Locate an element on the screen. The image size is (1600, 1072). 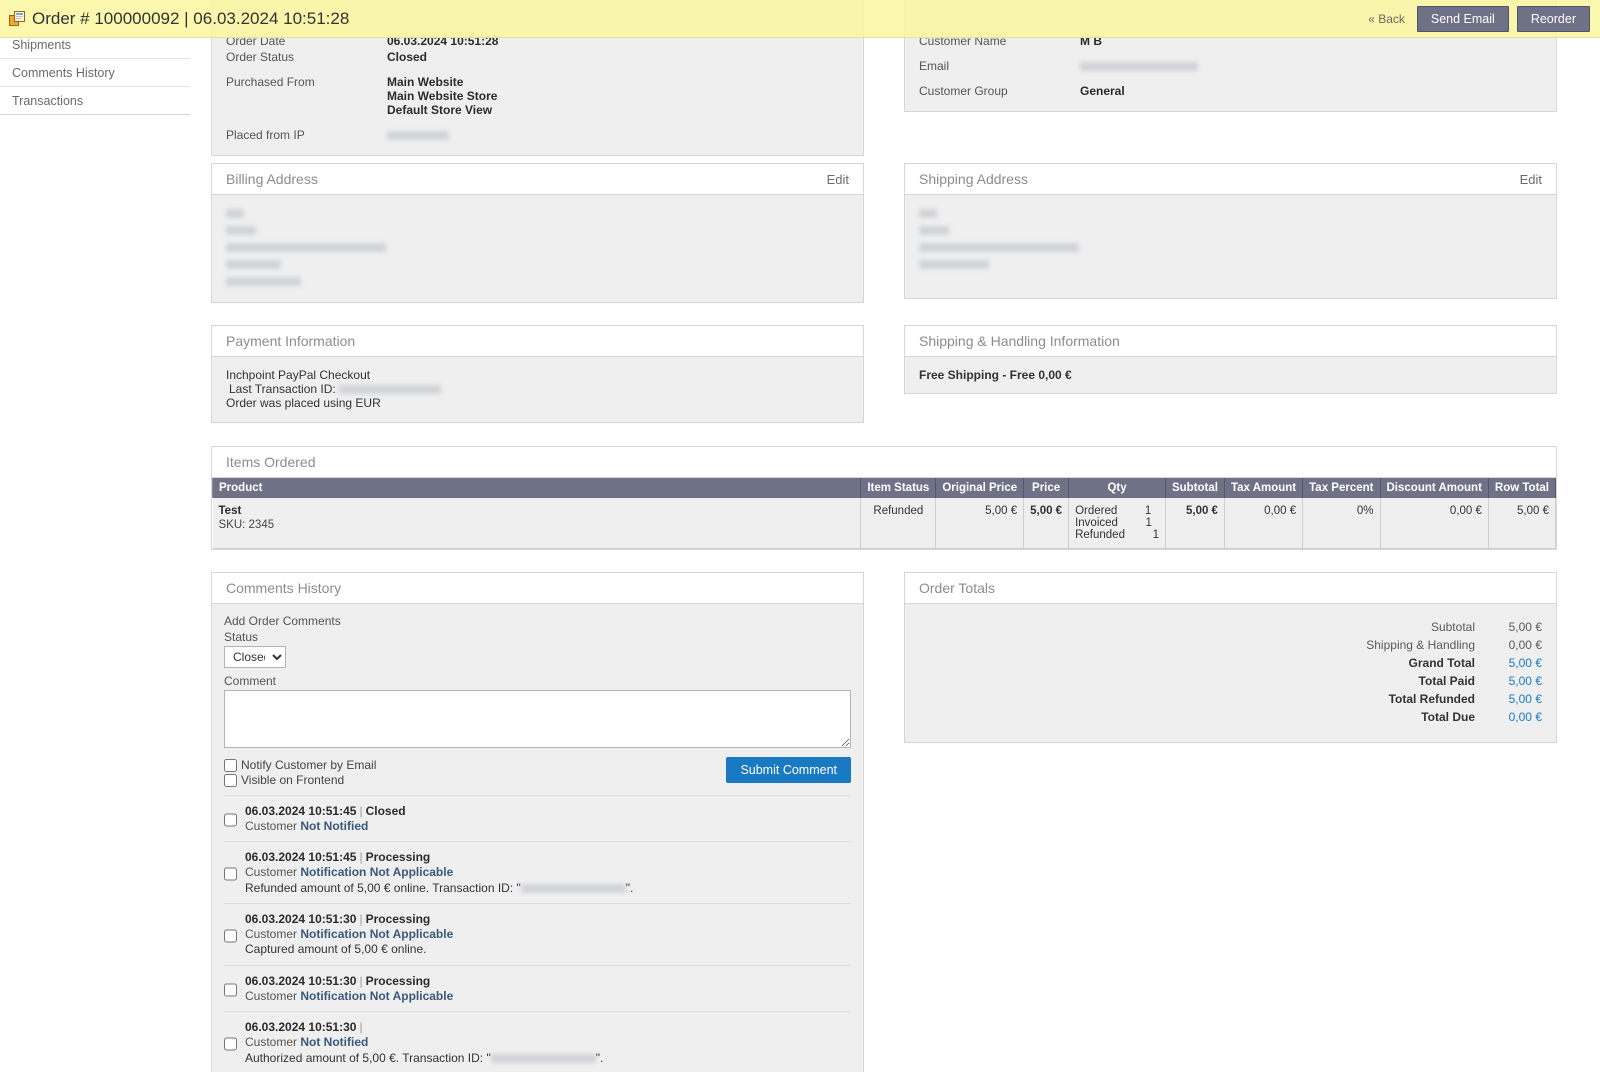
qty-breakdown: Ordered 1 Invoiced 1 Refunded 1 is located at coordinates (1117, 523).